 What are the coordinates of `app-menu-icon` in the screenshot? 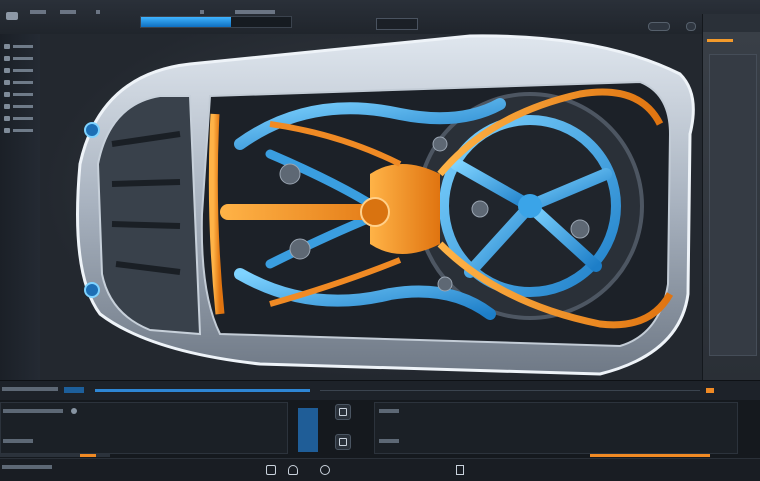 It's located at (12, 16).